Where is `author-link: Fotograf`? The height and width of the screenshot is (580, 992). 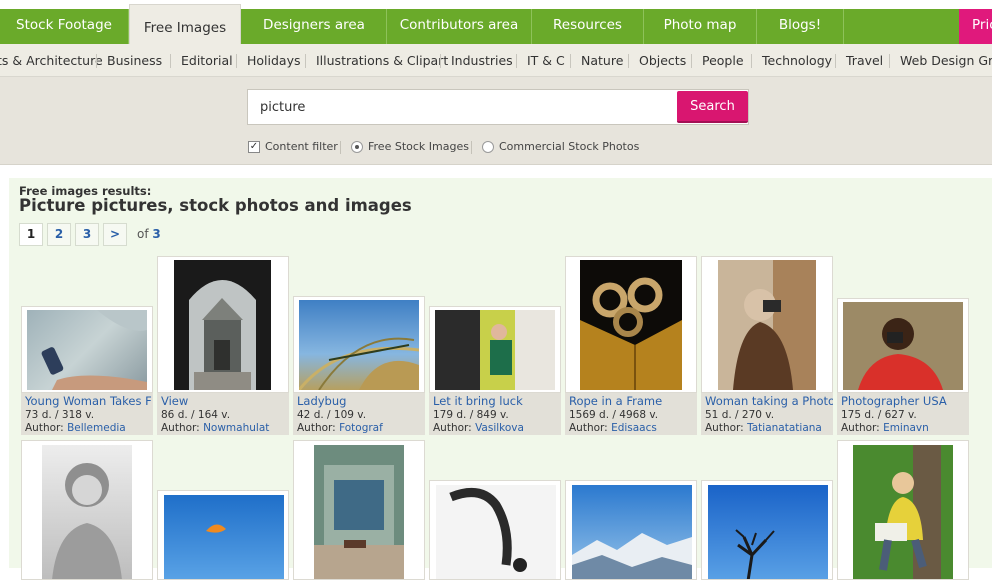 author-link: Fotograf is located at coordinates (361, 428).